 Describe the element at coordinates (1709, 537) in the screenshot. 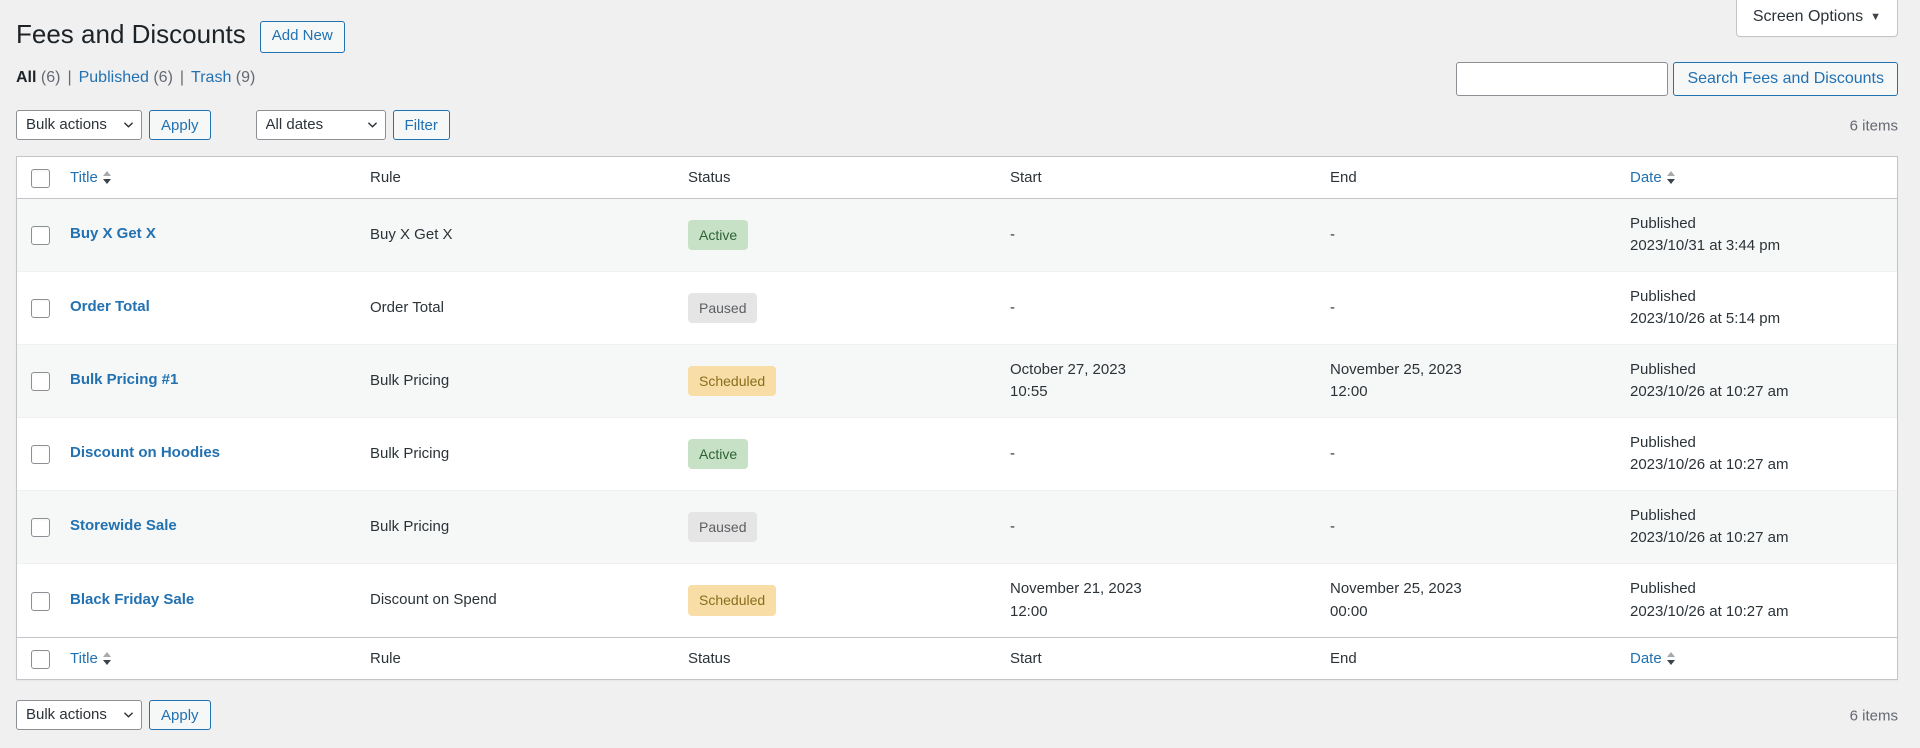

I see `row-date-value: 2023/10/26 at 10:27 am` at that location.